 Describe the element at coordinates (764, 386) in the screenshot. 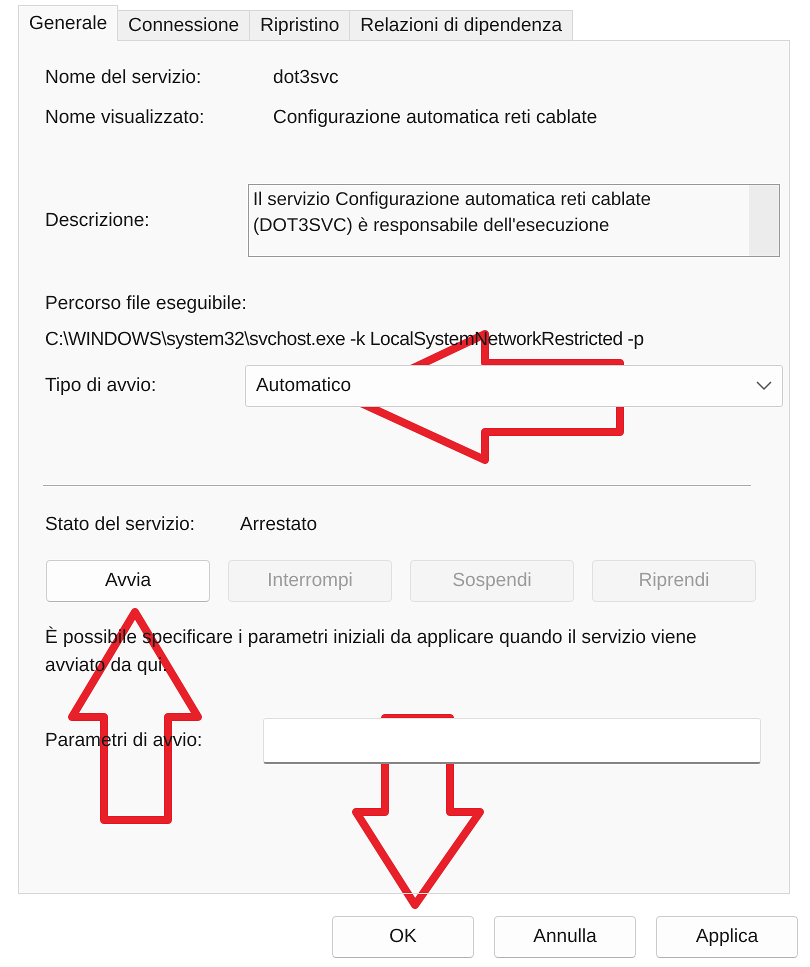

I see `chevron-down-icon` at that location.